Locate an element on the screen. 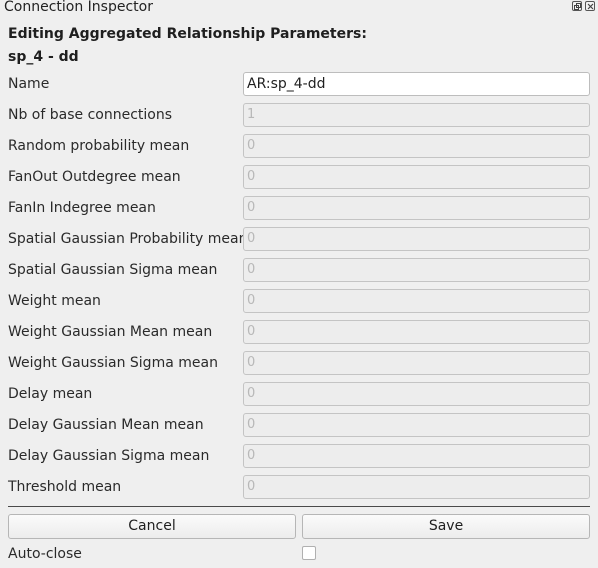  name-field: AR:sp_4-dd is located at coordinates (416, 84).